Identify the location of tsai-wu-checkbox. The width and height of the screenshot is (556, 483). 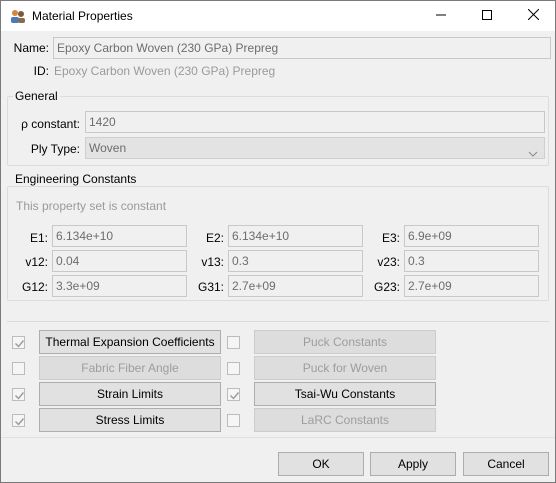
(233, 394).